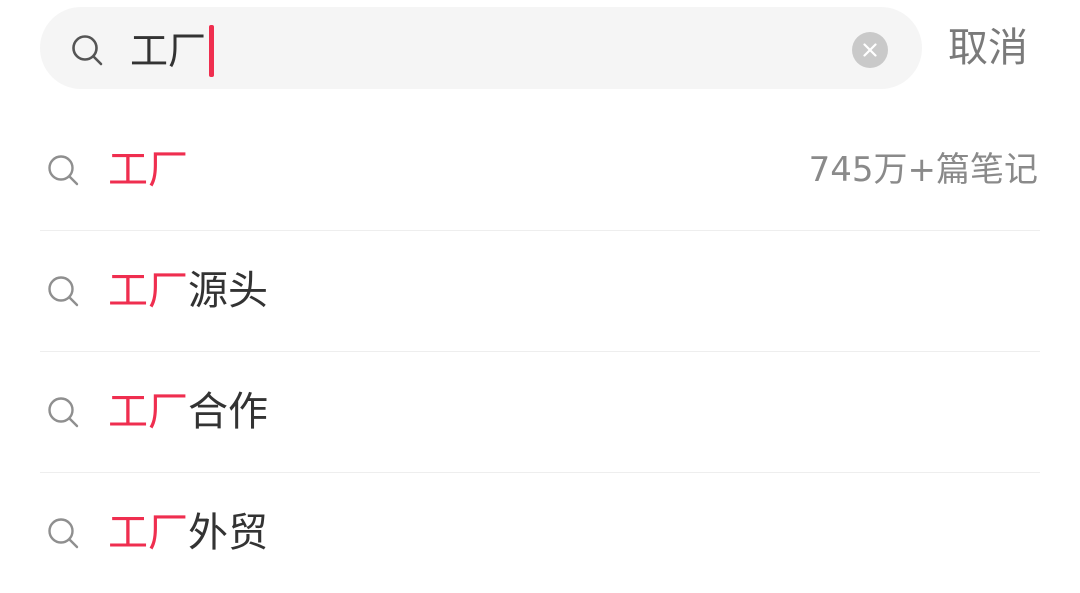 The height and width of the screenshot is (593, 1080). Describe the element at coordinates (168, 51) in the screenshot. I see `search-query-text: 工厂` at that location.